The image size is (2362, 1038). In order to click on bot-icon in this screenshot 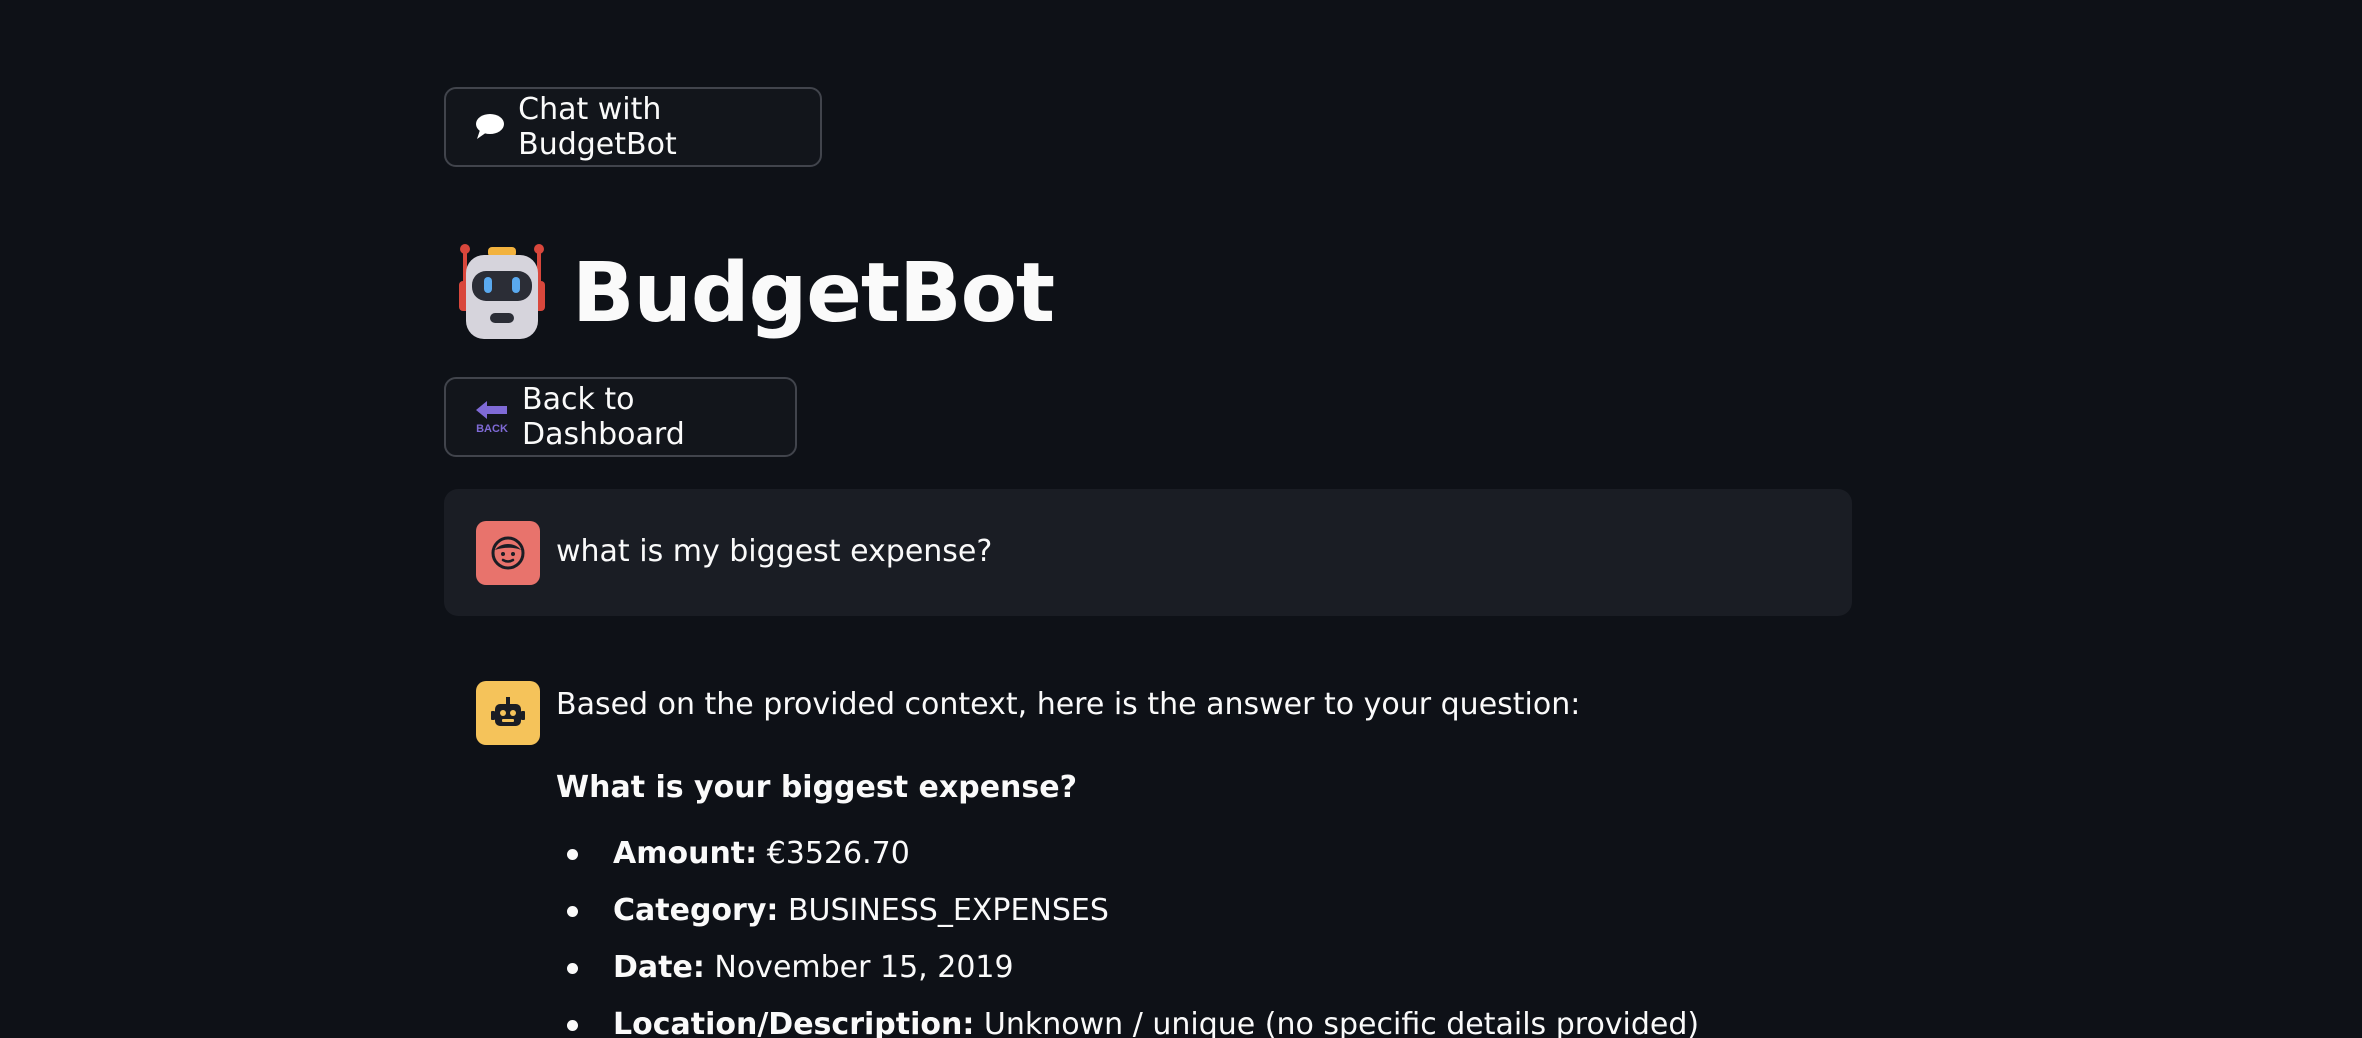, I will do `click(508, 713)`.